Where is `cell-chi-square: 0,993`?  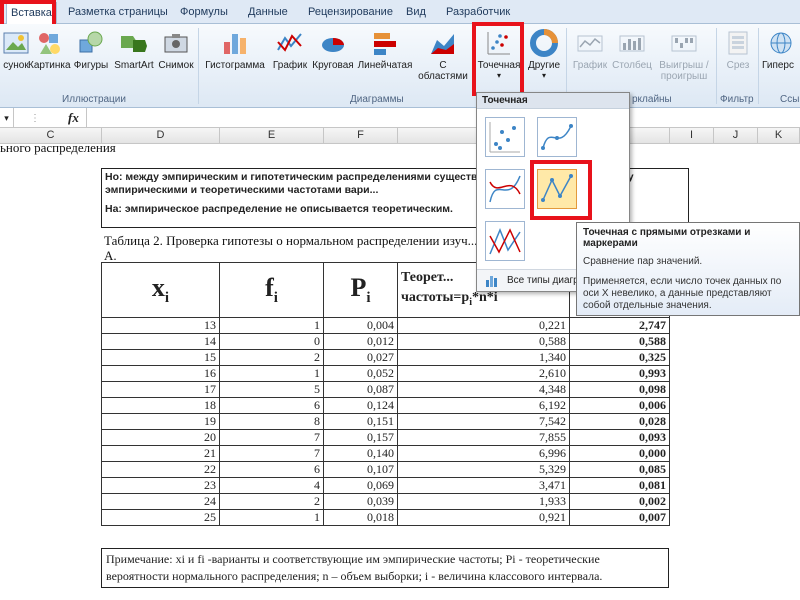 cell-chi-square: 0,993 is located at coordinates (619, 373).